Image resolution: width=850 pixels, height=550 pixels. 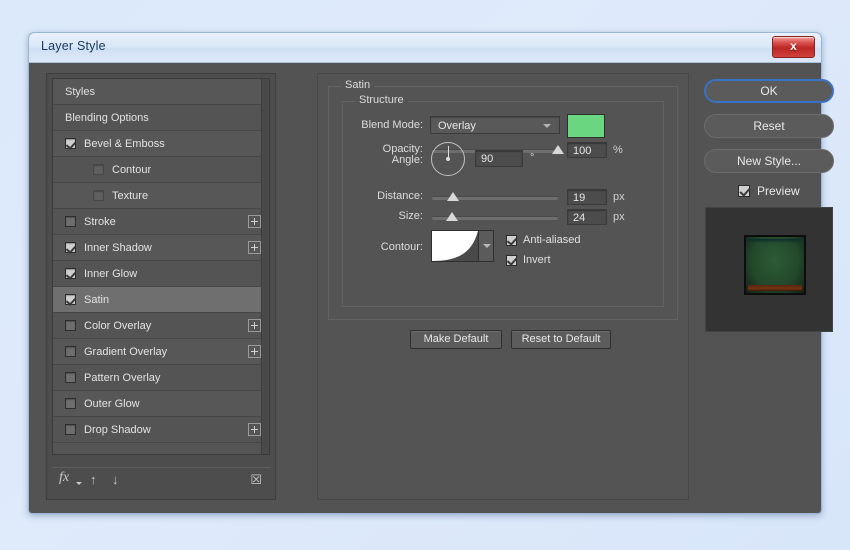 I want to click on angle-input: 90, so click(x=499, y=158).